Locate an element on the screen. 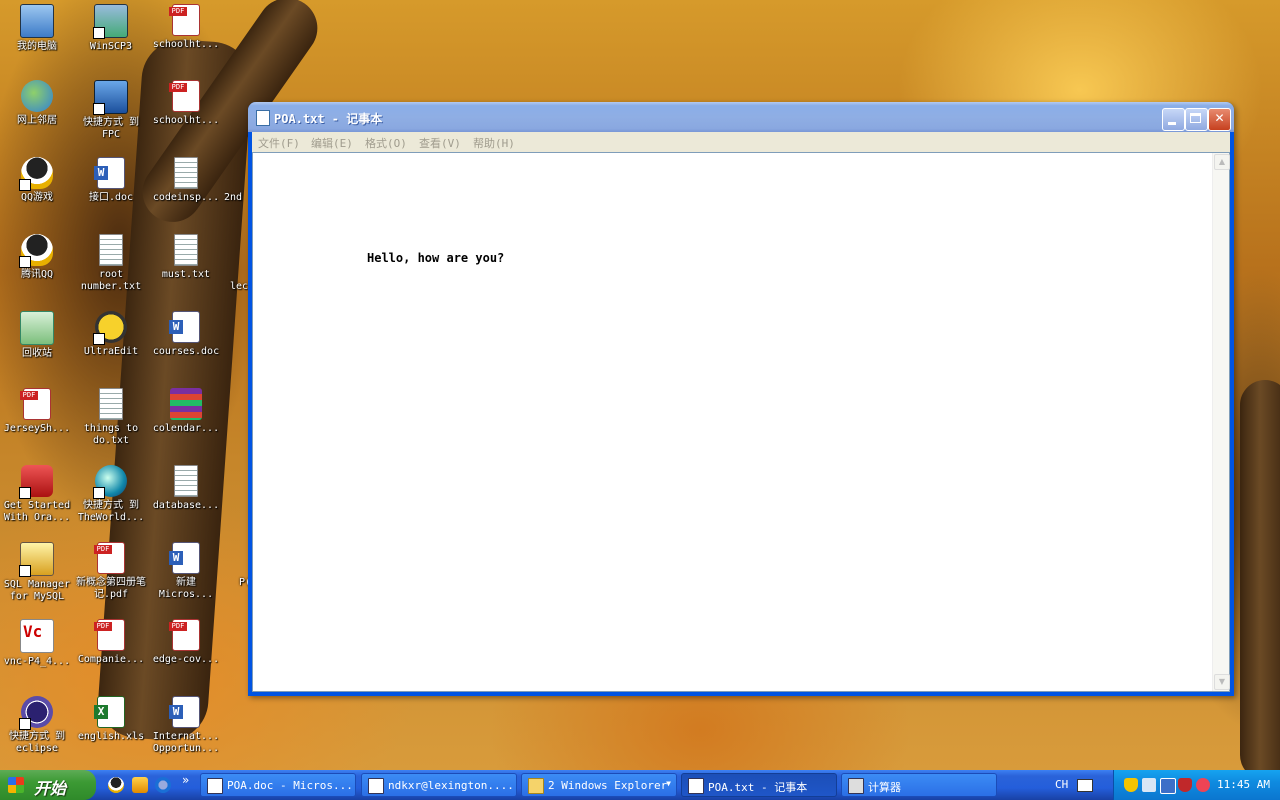  desktop-icon-ultraedit: UltraEdit is located at coordinates (111, 334).